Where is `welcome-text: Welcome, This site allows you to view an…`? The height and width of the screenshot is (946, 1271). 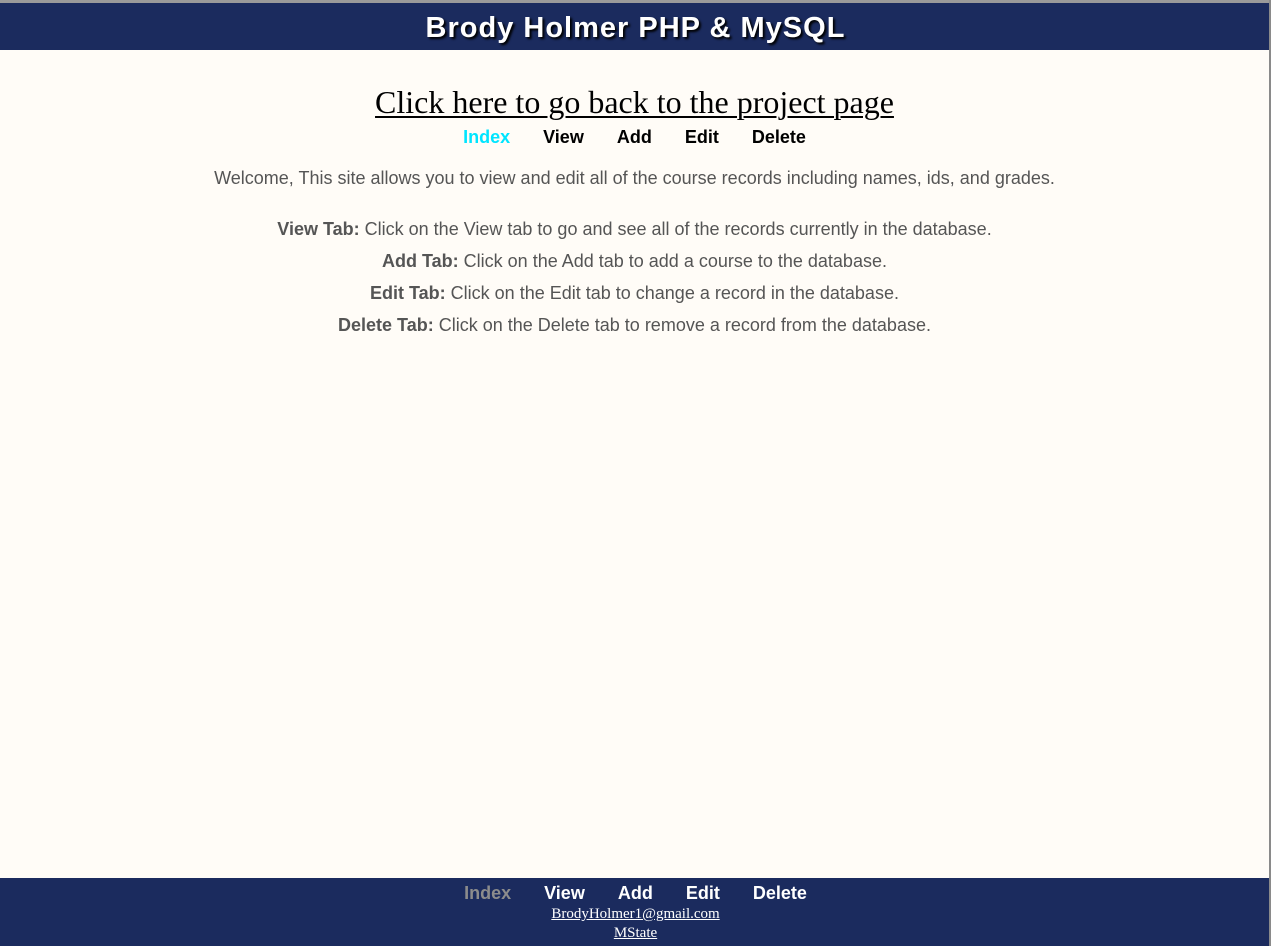 welcome-text: Welcome, This site allows you to view an… is located at coordinates (634, 178).